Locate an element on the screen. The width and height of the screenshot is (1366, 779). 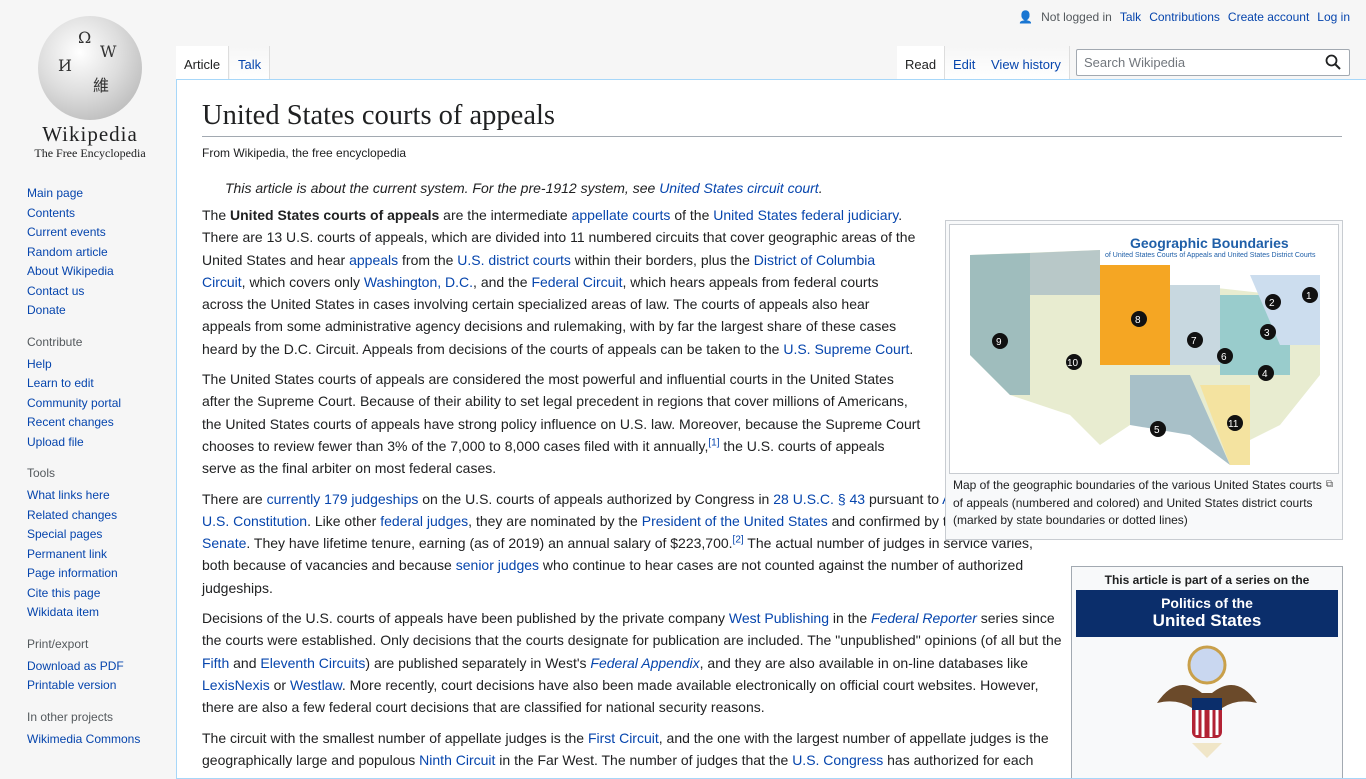
sidebar-item-main-page: Main page is located at coordinates (55, 193).